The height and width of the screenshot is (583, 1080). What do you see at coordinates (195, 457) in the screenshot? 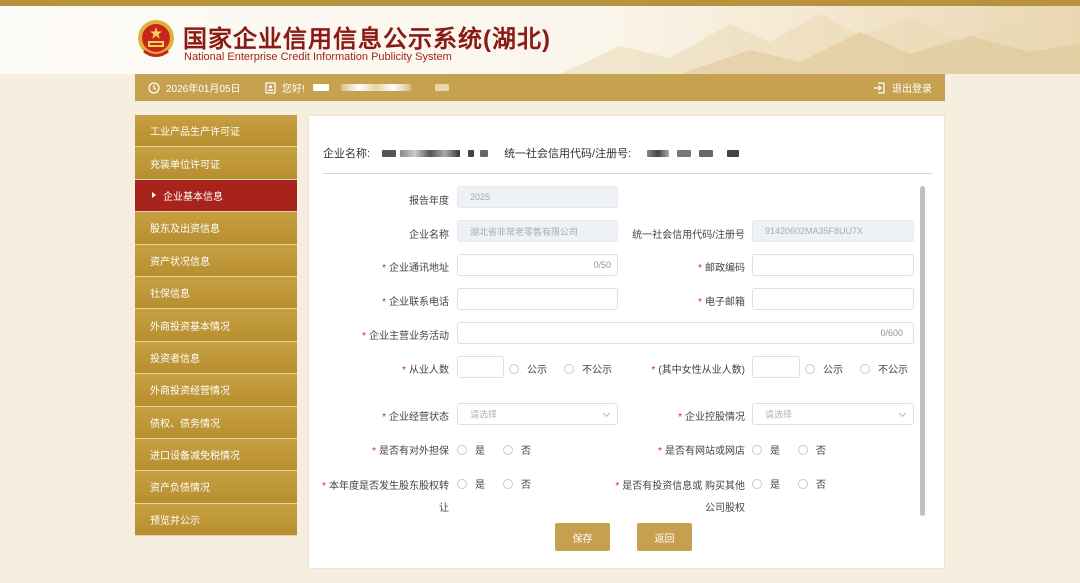
I see `sidebar-item-label: 进口设备减免税情况` at bounding box center [195, 457].